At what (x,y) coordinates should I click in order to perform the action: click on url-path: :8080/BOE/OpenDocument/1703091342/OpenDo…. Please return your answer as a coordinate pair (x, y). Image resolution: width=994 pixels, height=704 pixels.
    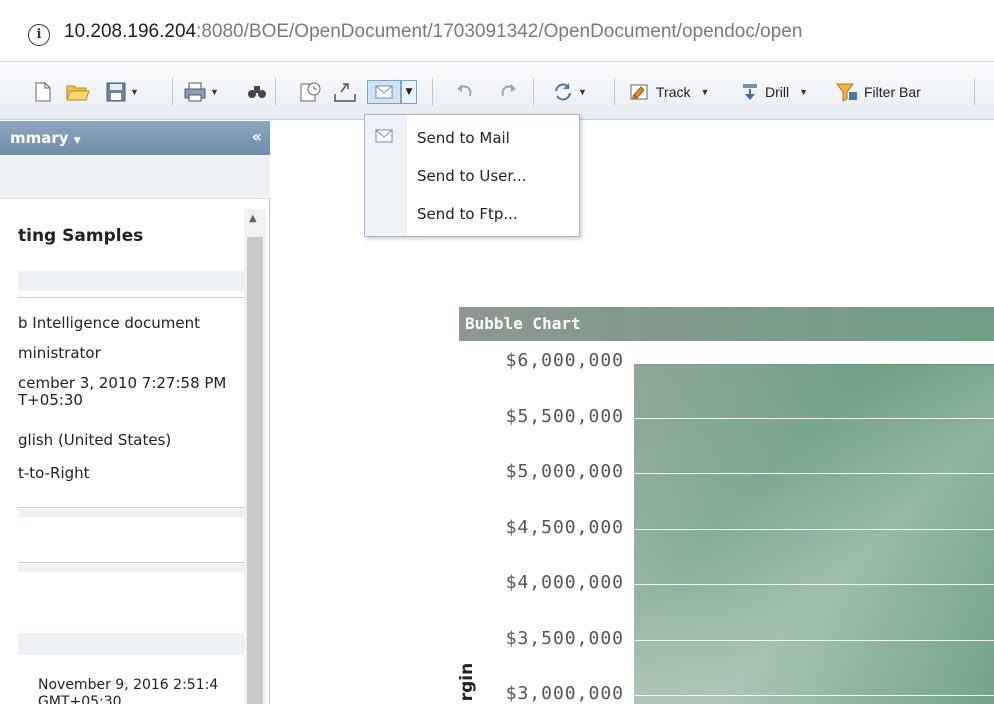
    Looking at the image, I should click on (499, 31).